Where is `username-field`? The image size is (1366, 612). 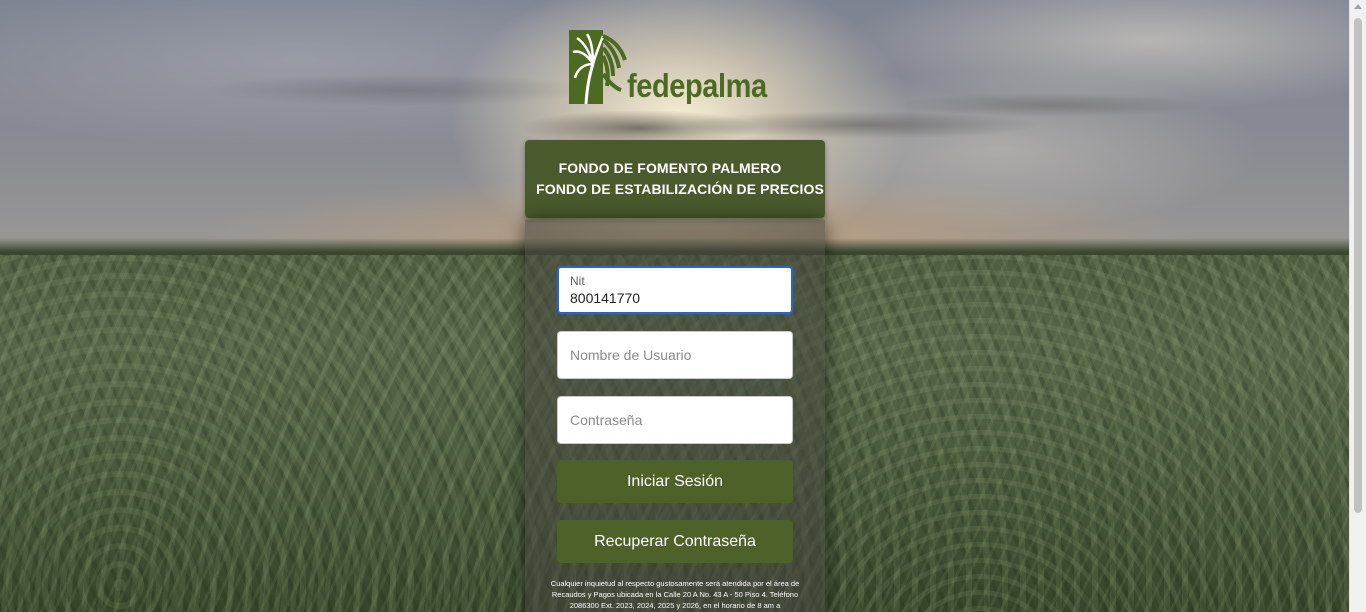 username-field is located at coordinates (675, 355).